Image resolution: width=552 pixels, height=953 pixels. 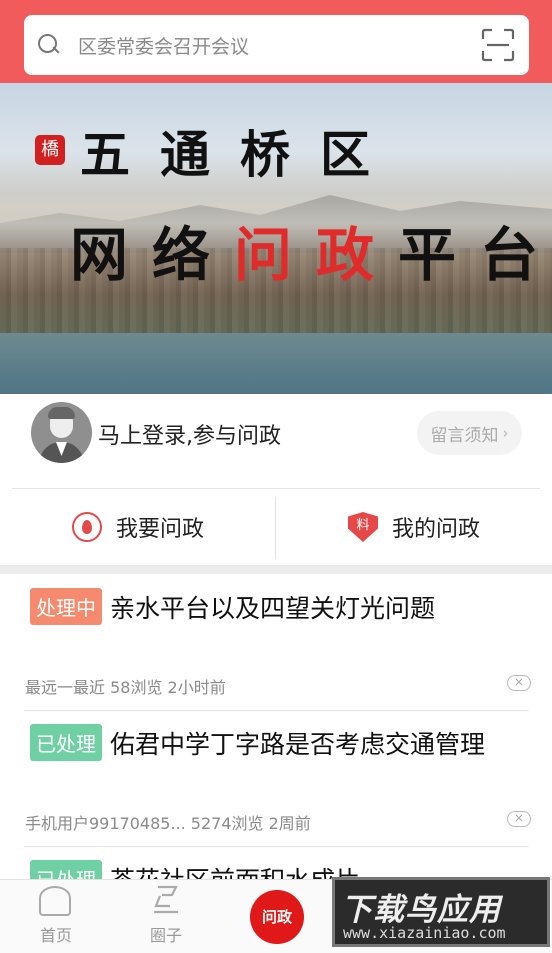 What do you see at coordinates (50, 150) in the screenshot?
I see `logo-seal-icon: 橋` at bounding box center [50, 150].